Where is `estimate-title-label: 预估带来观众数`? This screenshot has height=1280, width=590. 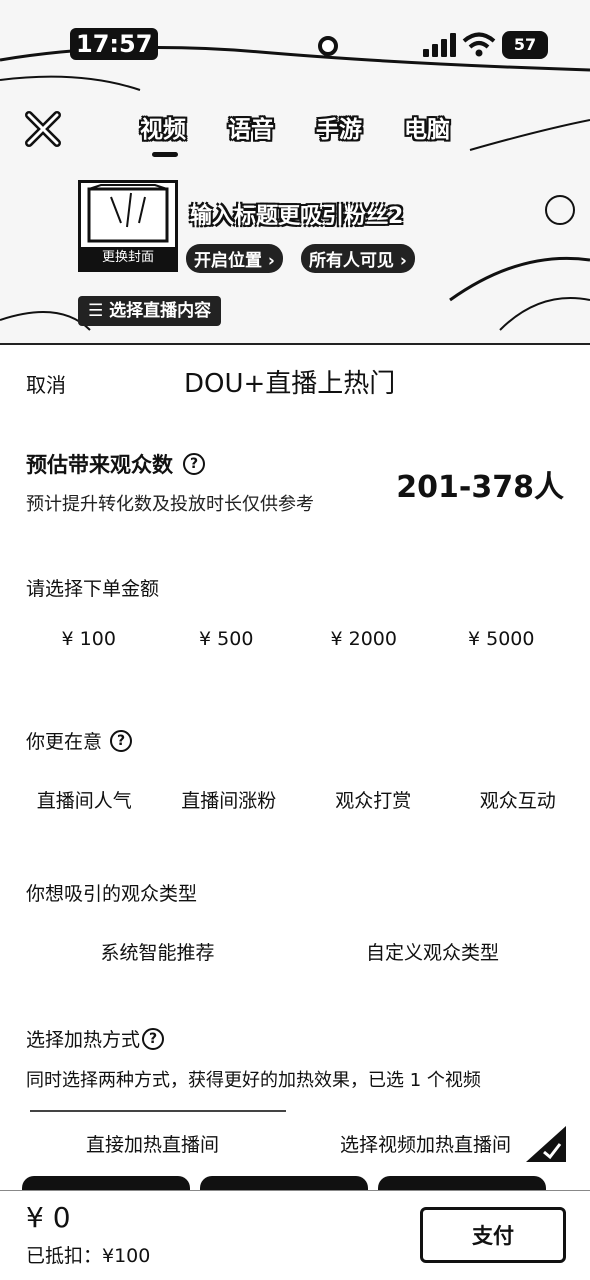 estimate-title-label: 预估带来观众数 is located at coordinates (99, 465).